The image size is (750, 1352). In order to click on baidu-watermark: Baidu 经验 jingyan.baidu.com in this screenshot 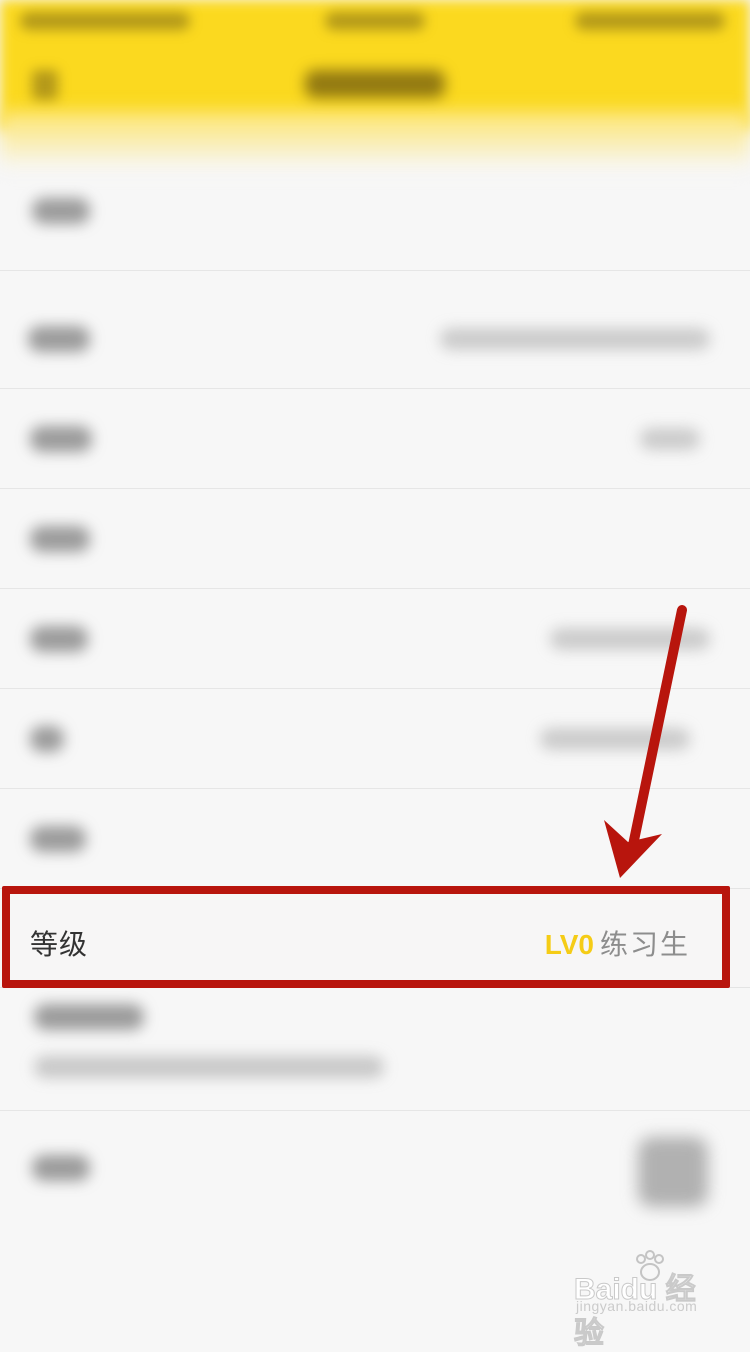, I will do `click(649, 1300)`.